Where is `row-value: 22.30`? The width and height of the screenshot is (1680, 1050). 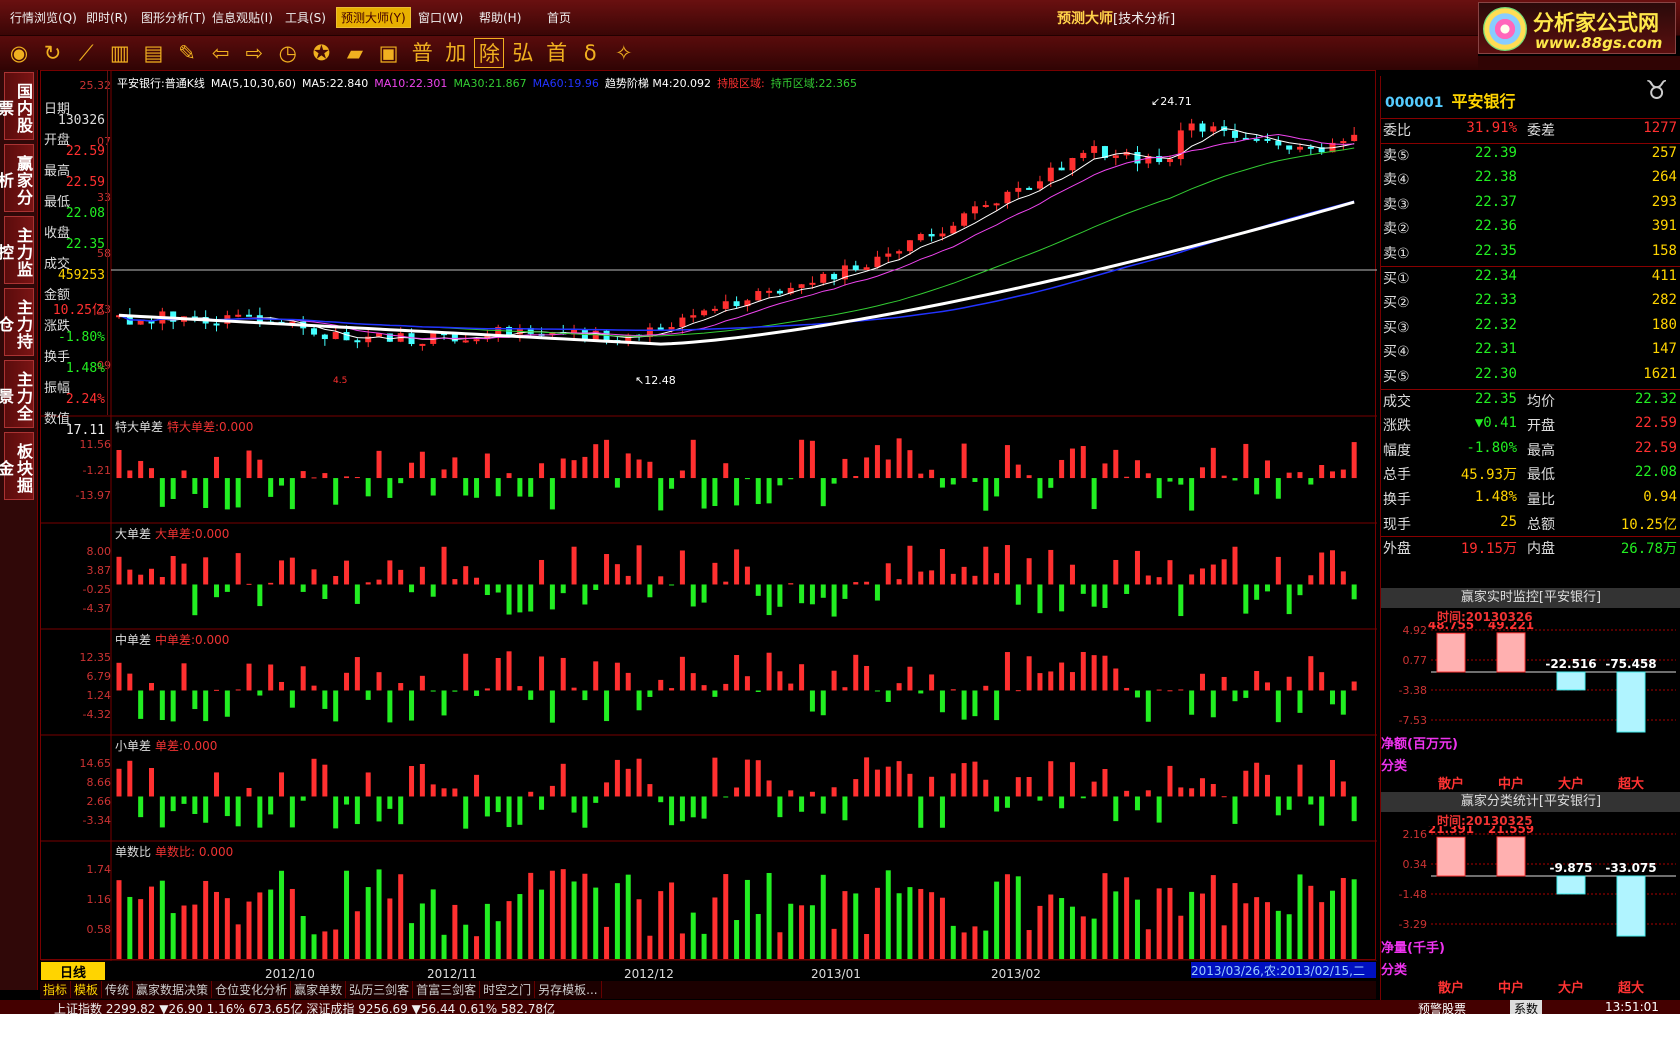 row-value: 22.30 is located at coordinates (1495, 374).